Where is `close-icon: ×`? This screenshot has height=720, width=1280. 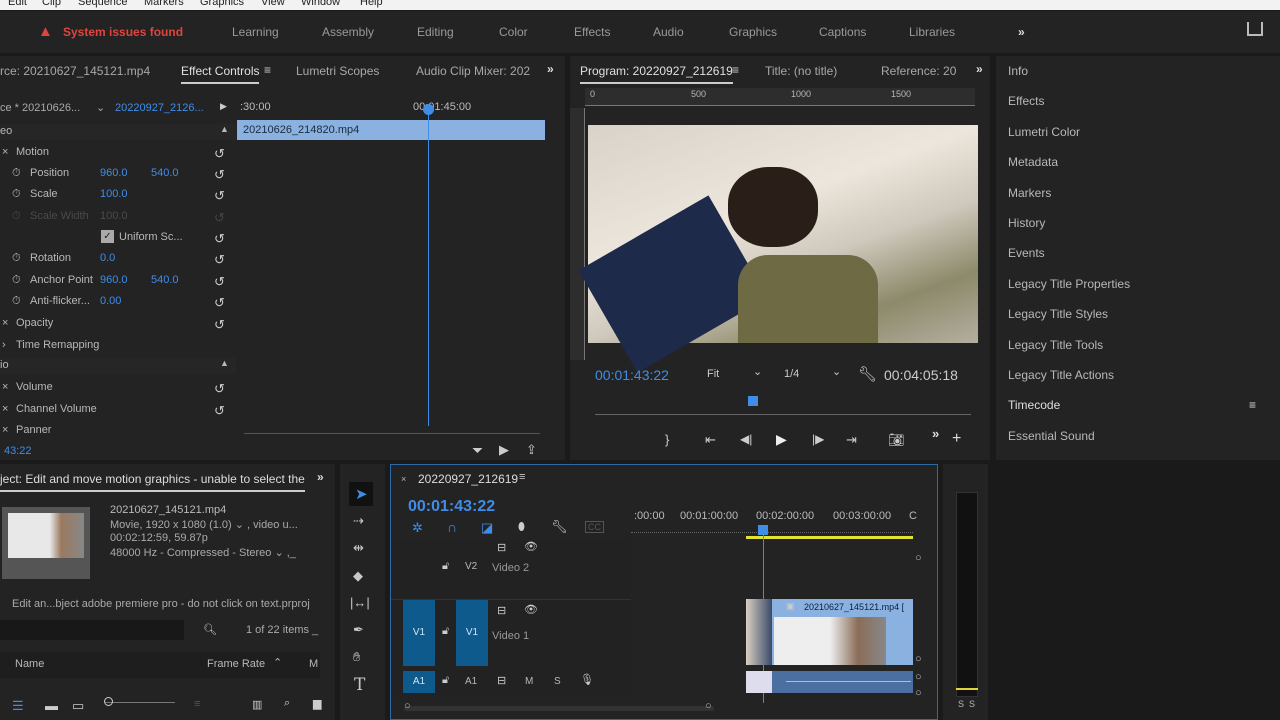 close-icon: × is located at coordinates (403, 479).